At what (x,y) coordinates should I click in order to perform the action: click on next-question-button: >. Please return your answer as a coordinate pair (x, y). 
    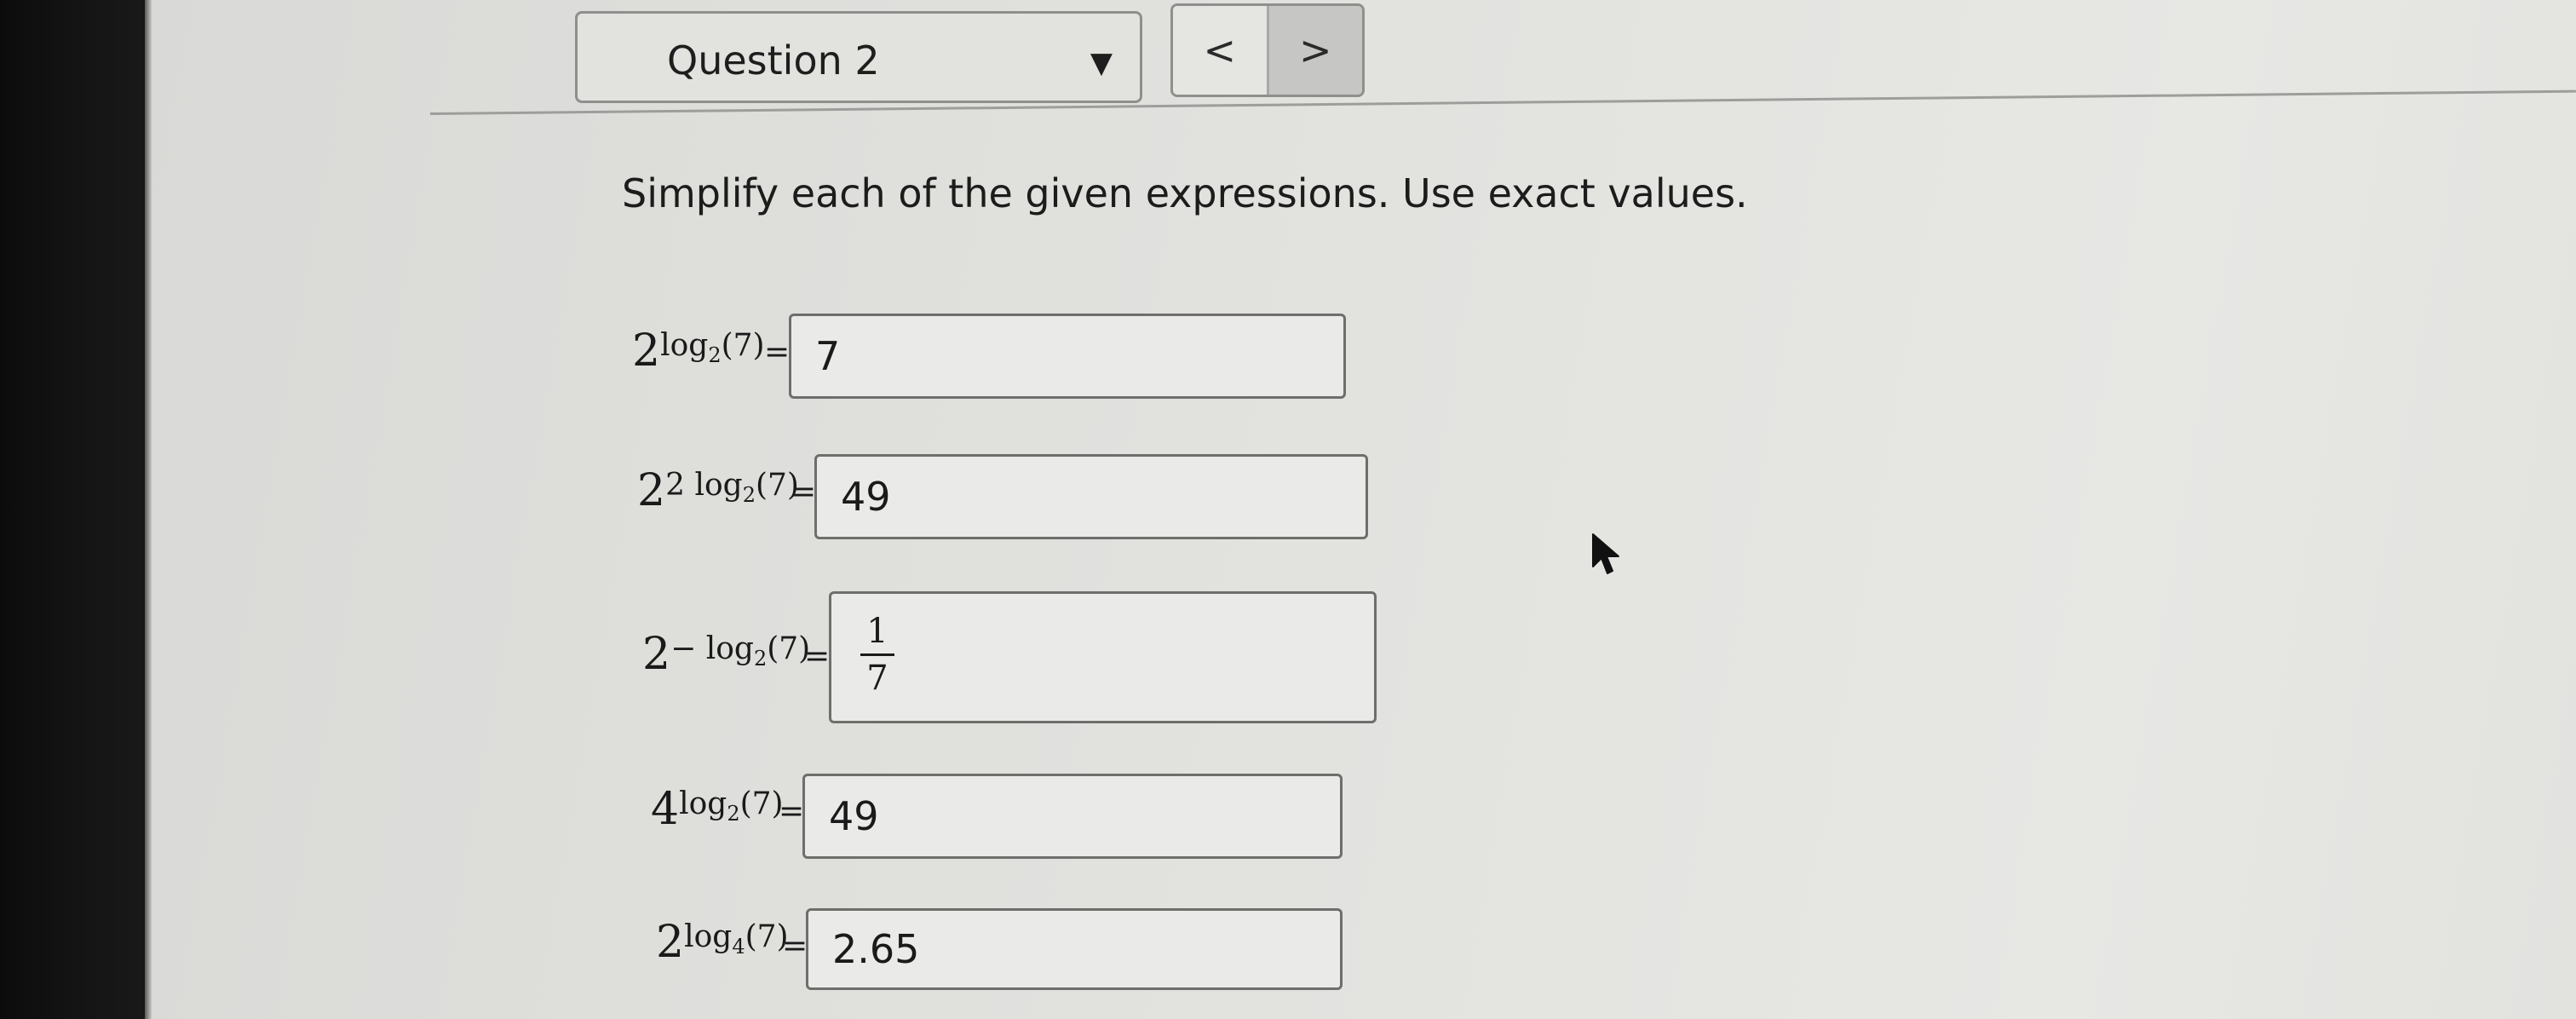
    Looking at the image, I should click on (1315, 50).